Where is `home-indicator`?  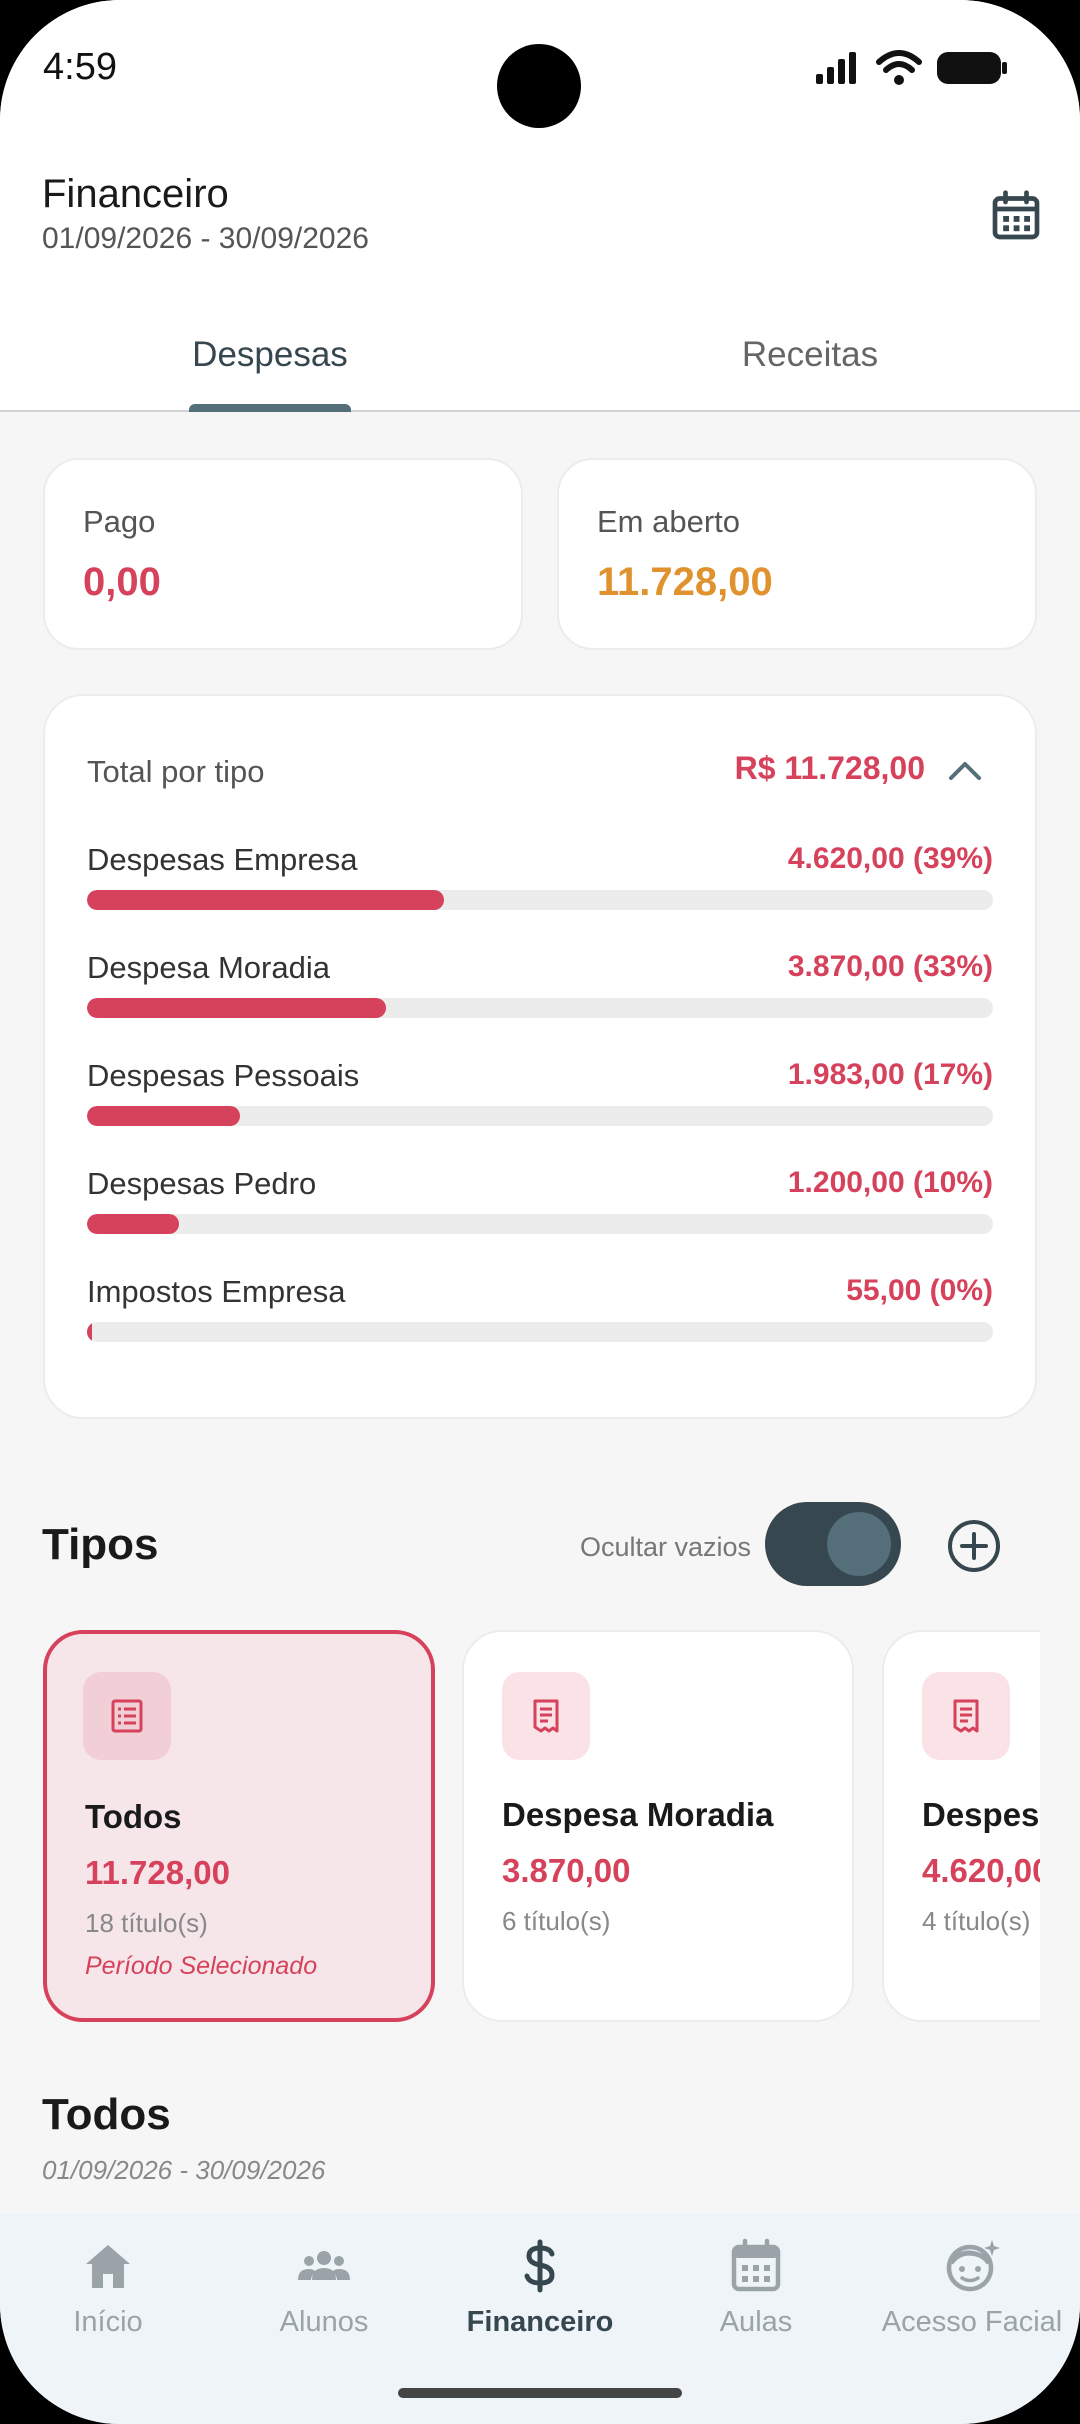 home-indicator is located at coordinates (540, 2393).